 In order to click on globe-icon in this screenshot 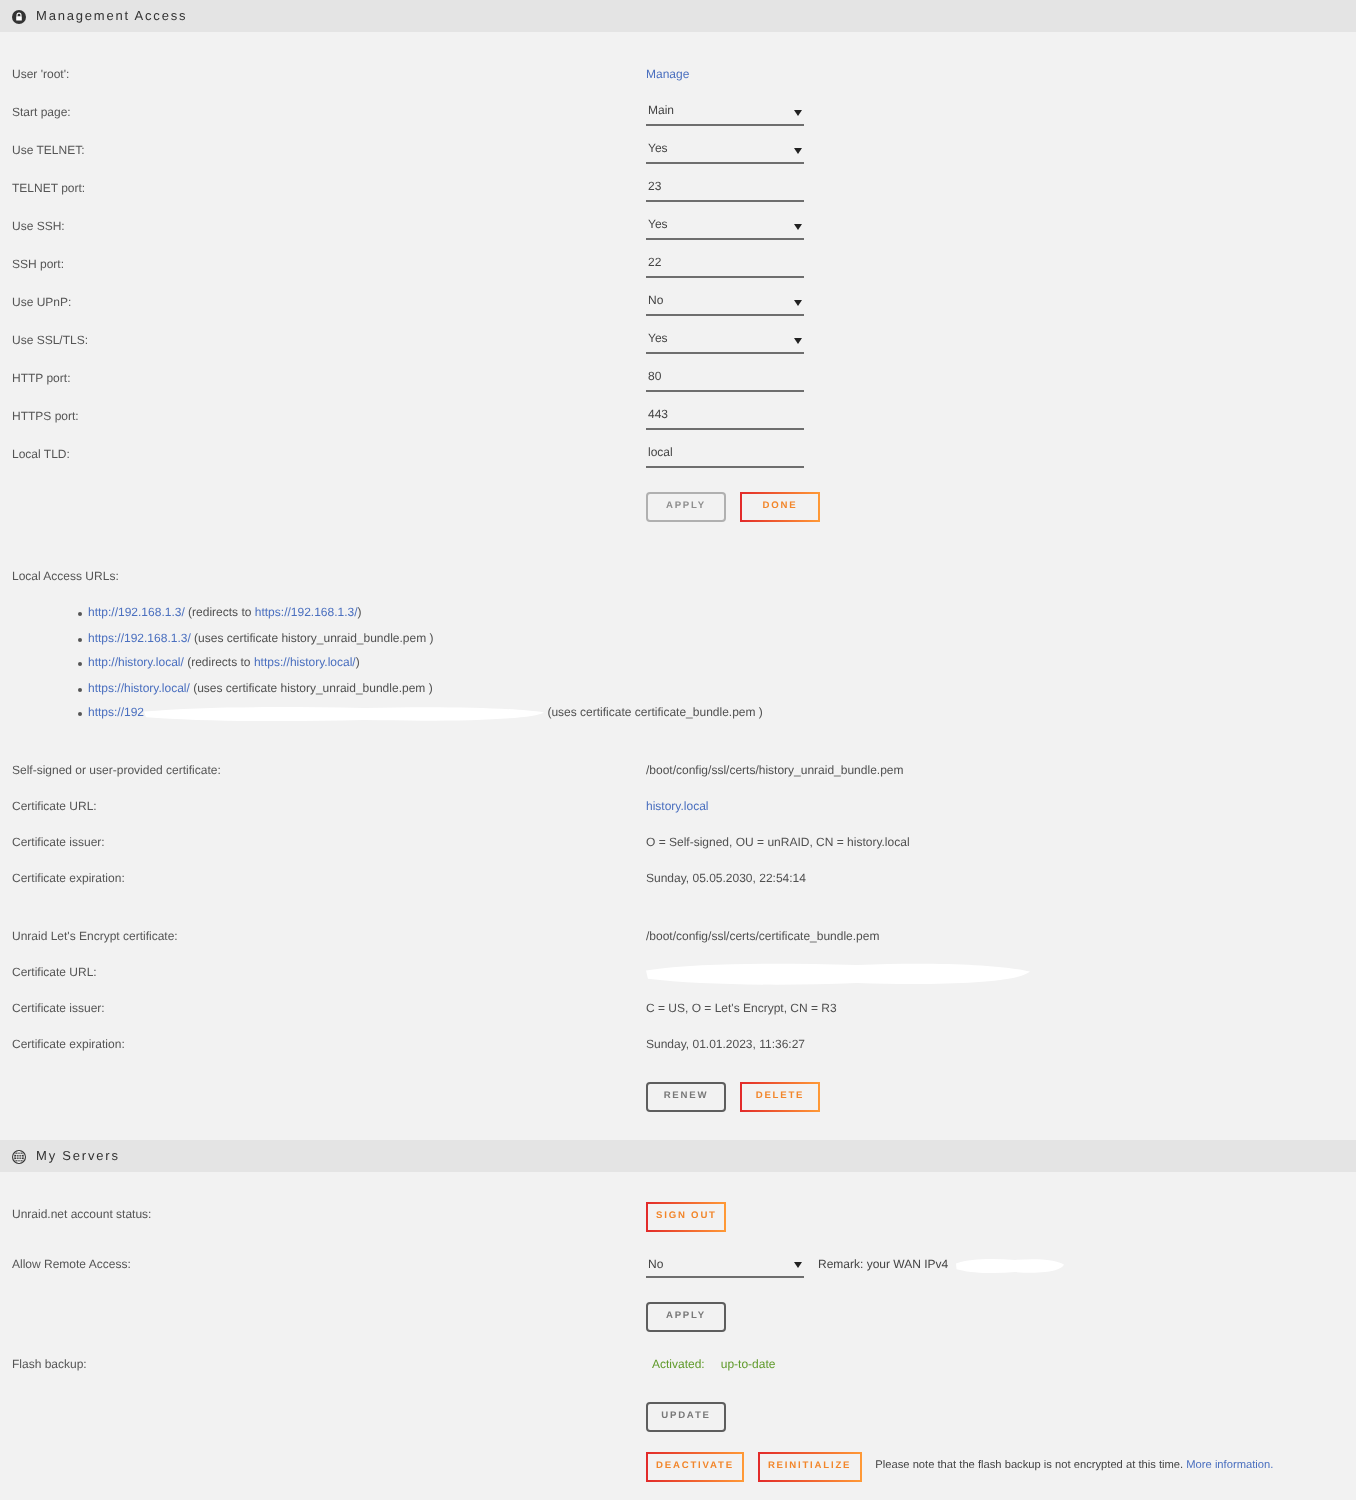, I will do `click(19, 1156)`.